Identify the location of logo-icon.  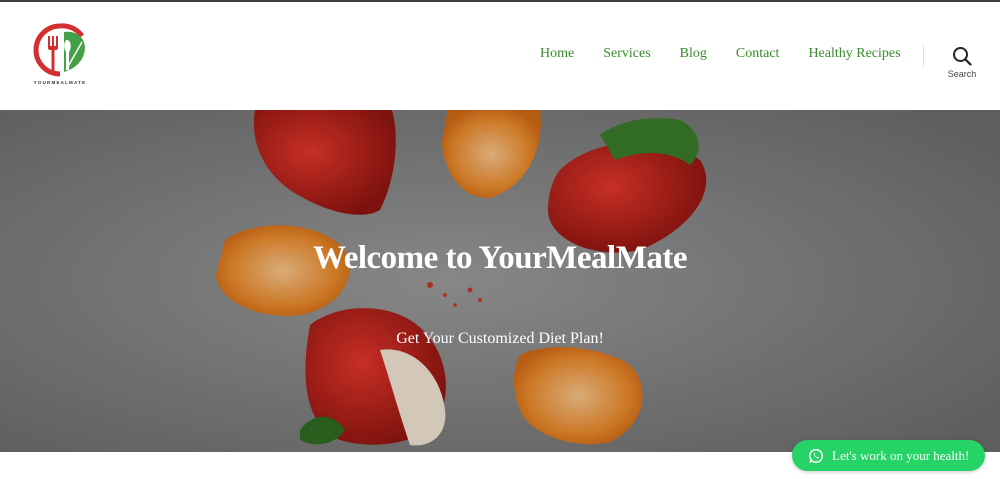
(59, 50).